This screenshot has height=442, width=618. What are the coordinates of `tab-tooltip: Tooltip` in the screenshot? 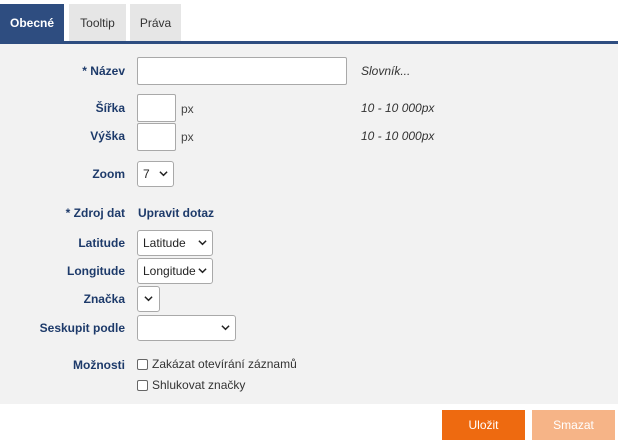 It's located at (97, 23).